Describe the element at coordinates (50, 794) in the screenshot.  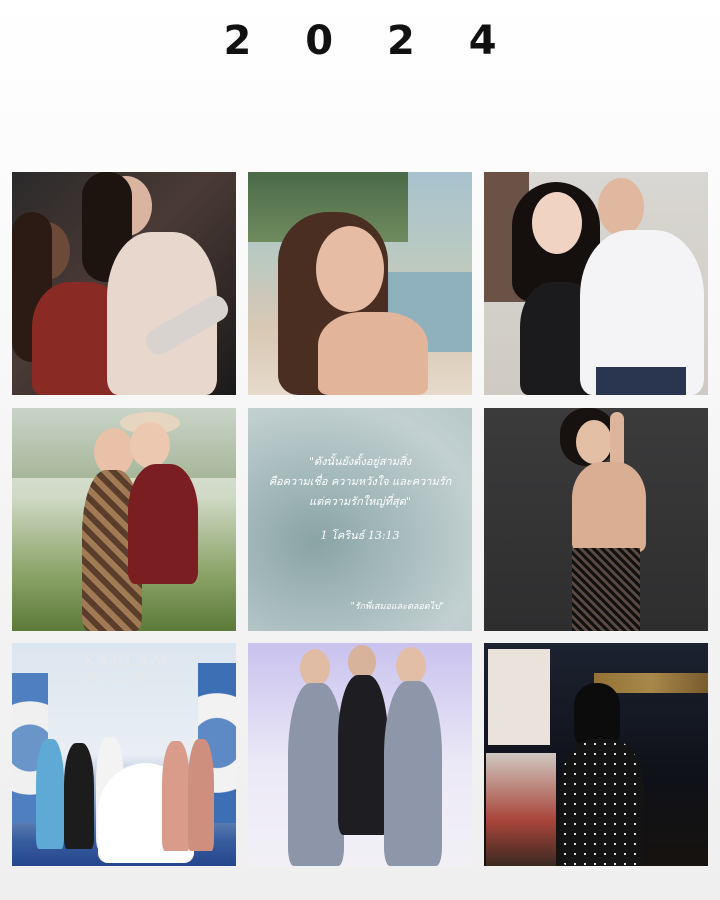
I see `guest-blue` at that location.